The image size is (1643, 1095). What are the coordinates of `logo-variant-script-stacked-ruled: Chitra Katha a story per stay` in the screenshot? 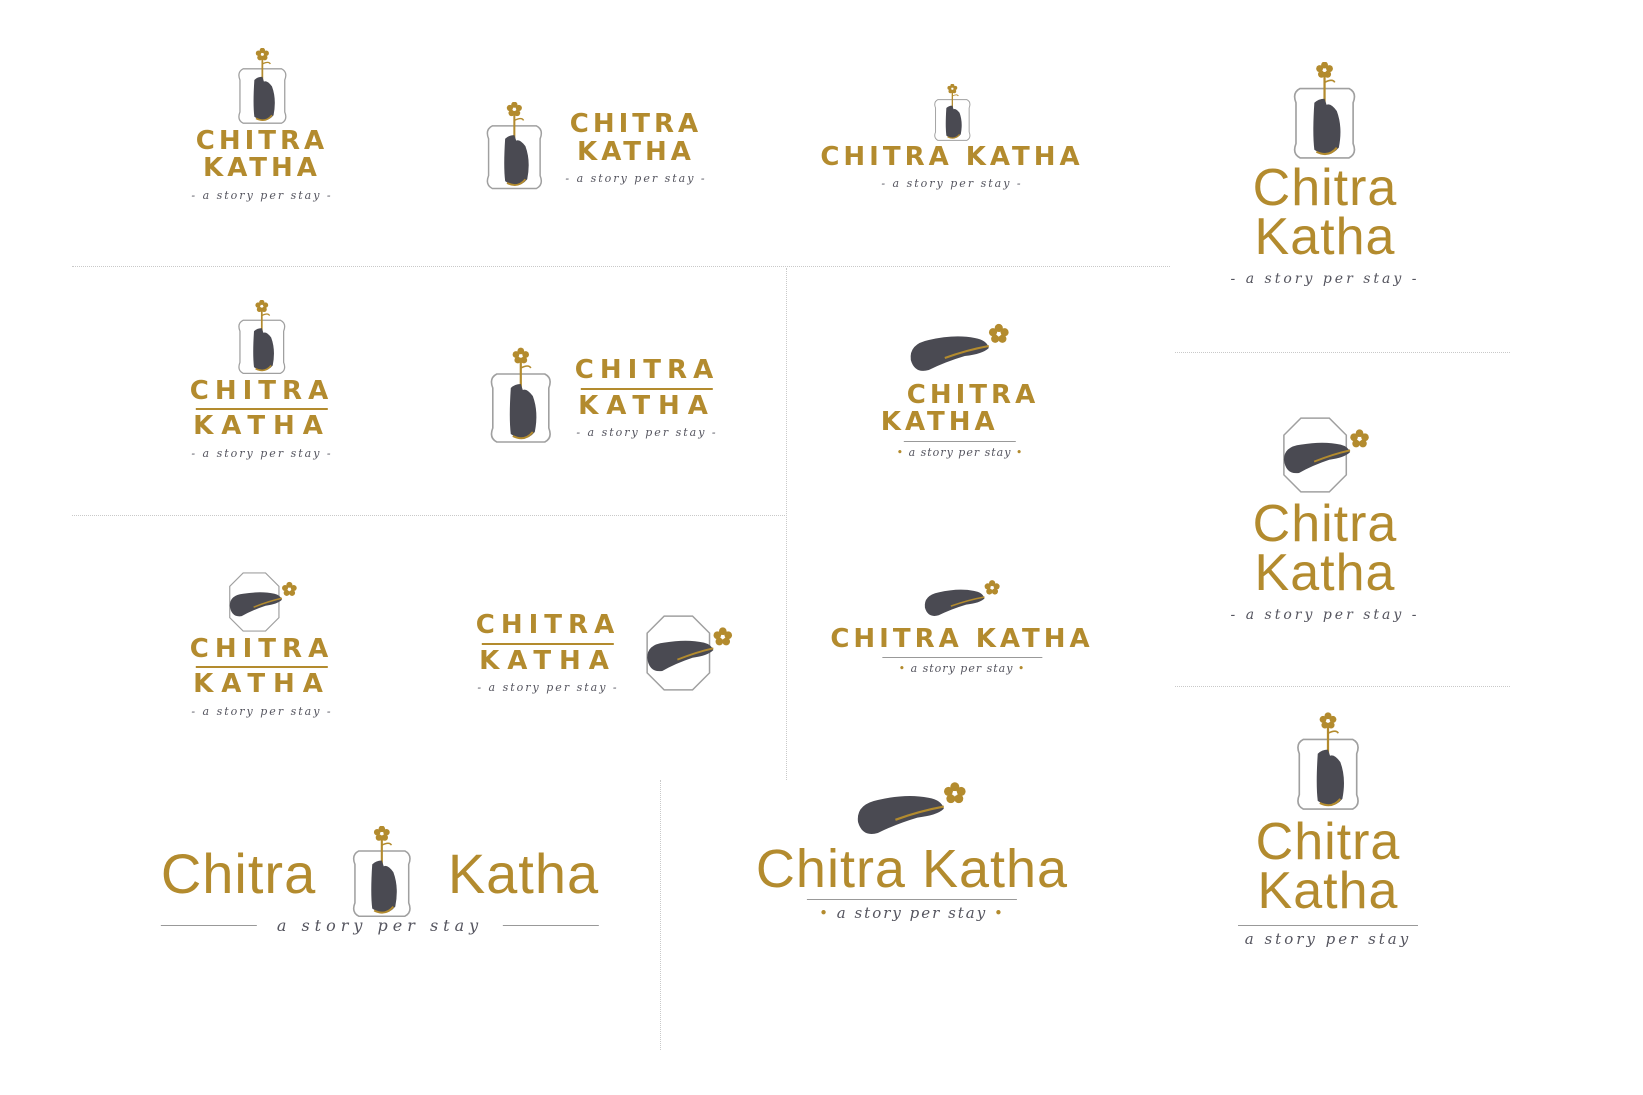 It's located at (1328, 829).